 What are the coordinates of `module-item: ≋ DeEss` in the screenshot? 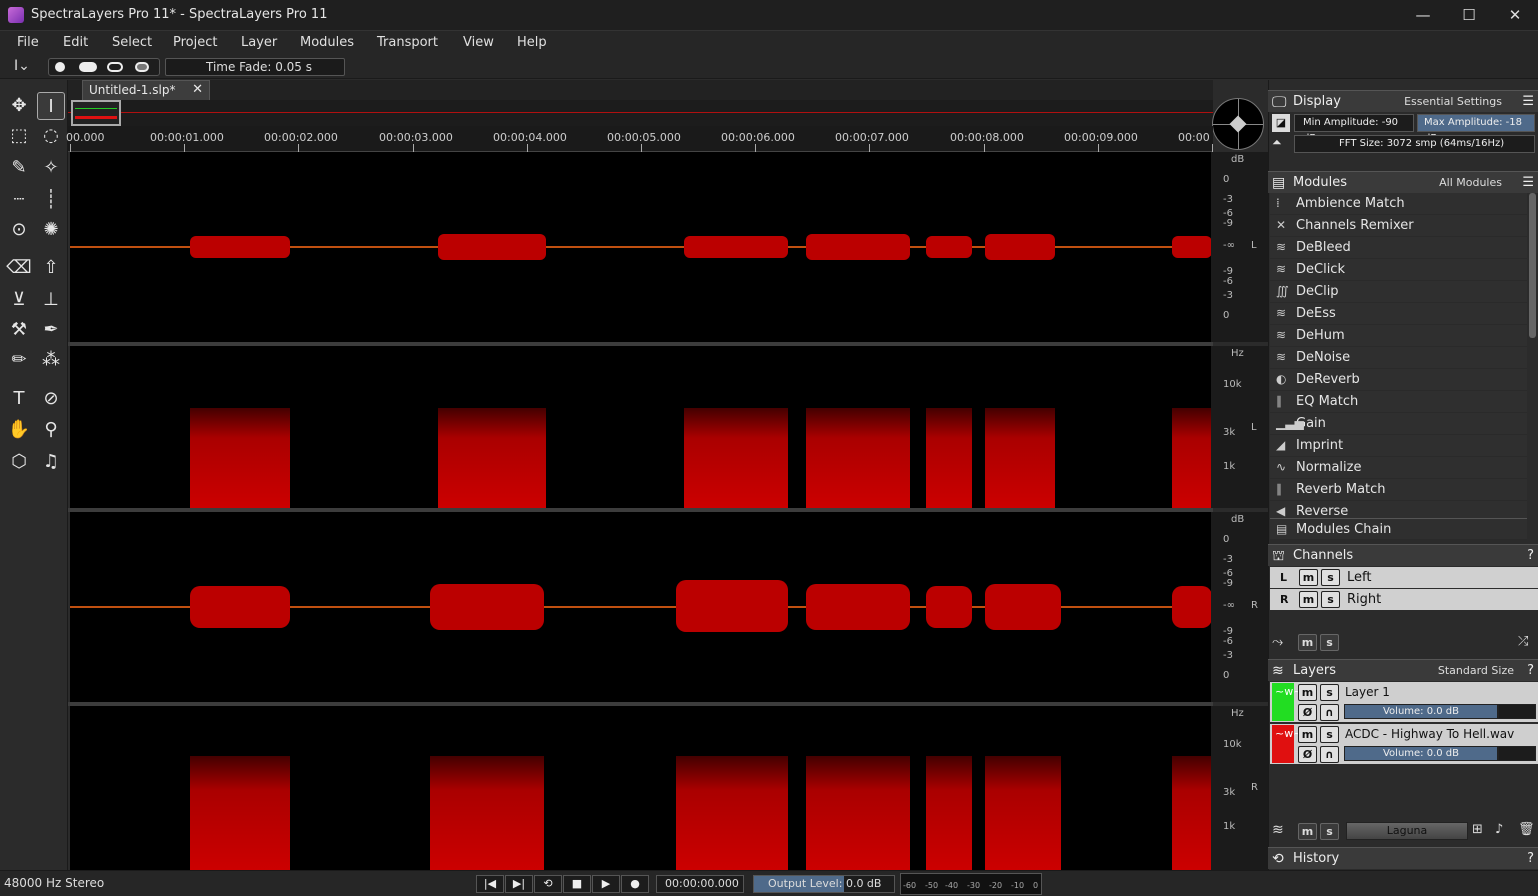 It's located at (1398, 314).